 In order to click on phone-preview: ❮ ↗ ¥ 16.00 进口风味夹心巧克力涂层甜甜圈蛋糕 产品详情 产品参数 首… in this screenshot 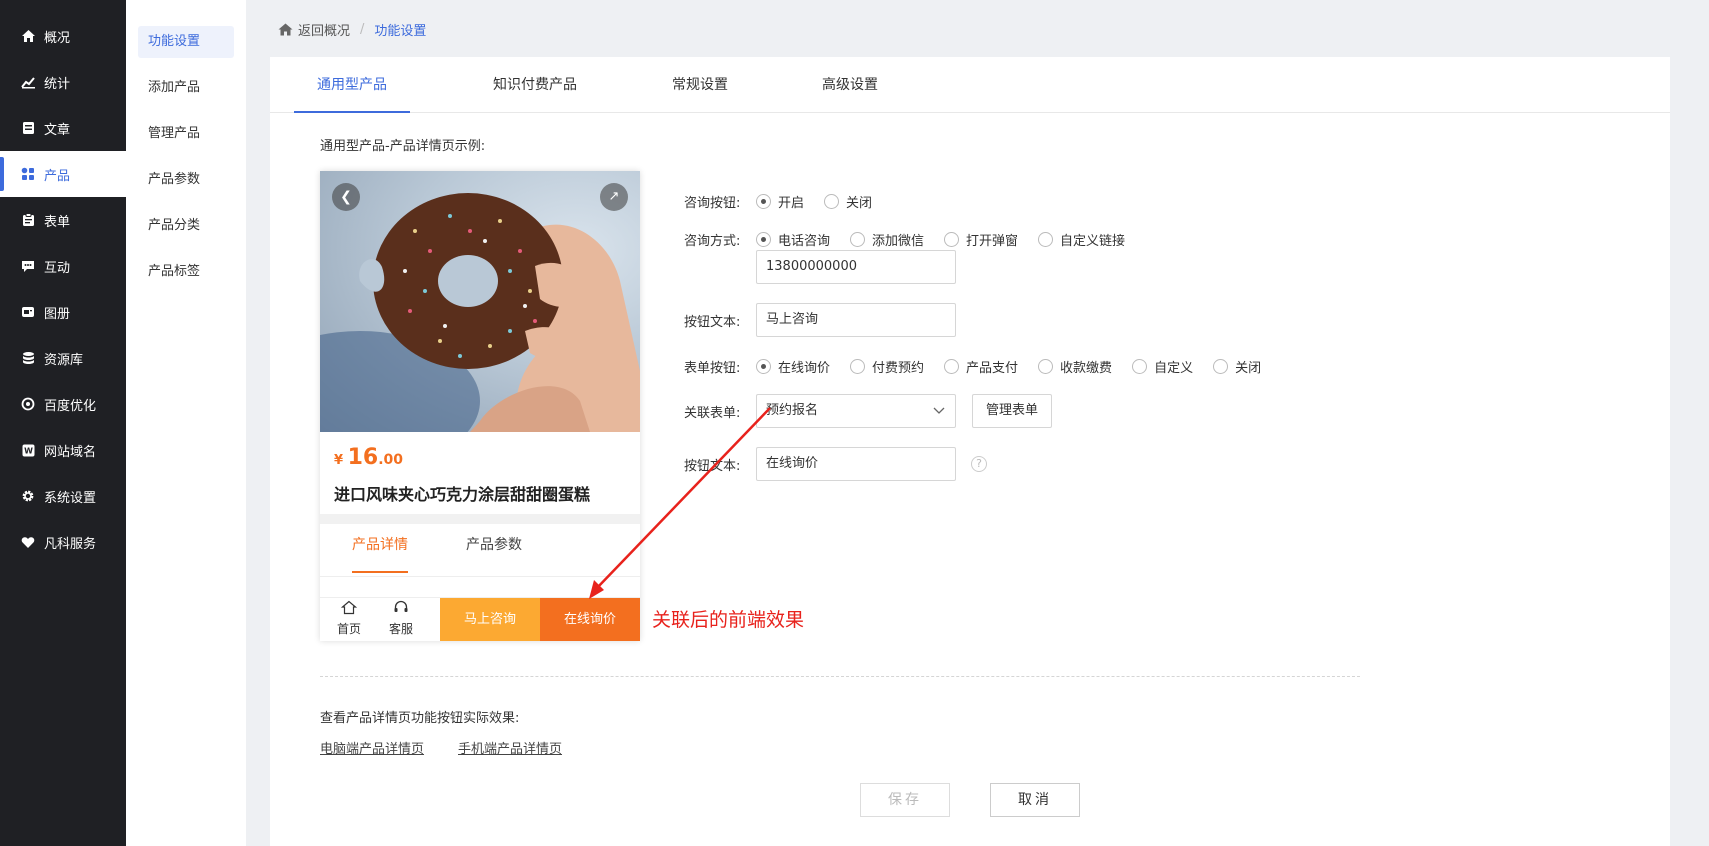, I will do `click(480, 406)`.